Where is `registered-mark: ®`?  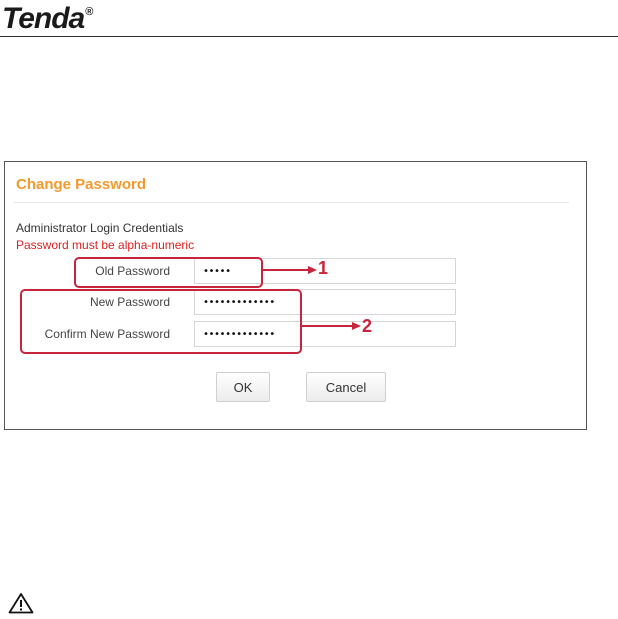
registered-mark: ® is located at coordinates (89, 12).